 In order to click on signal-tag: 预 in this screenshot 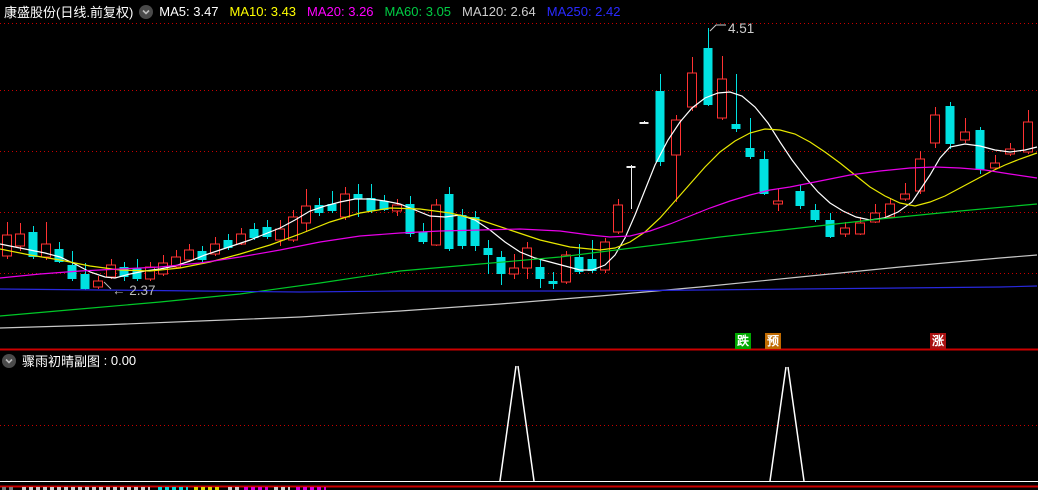, I will do `click(773, 341)`.